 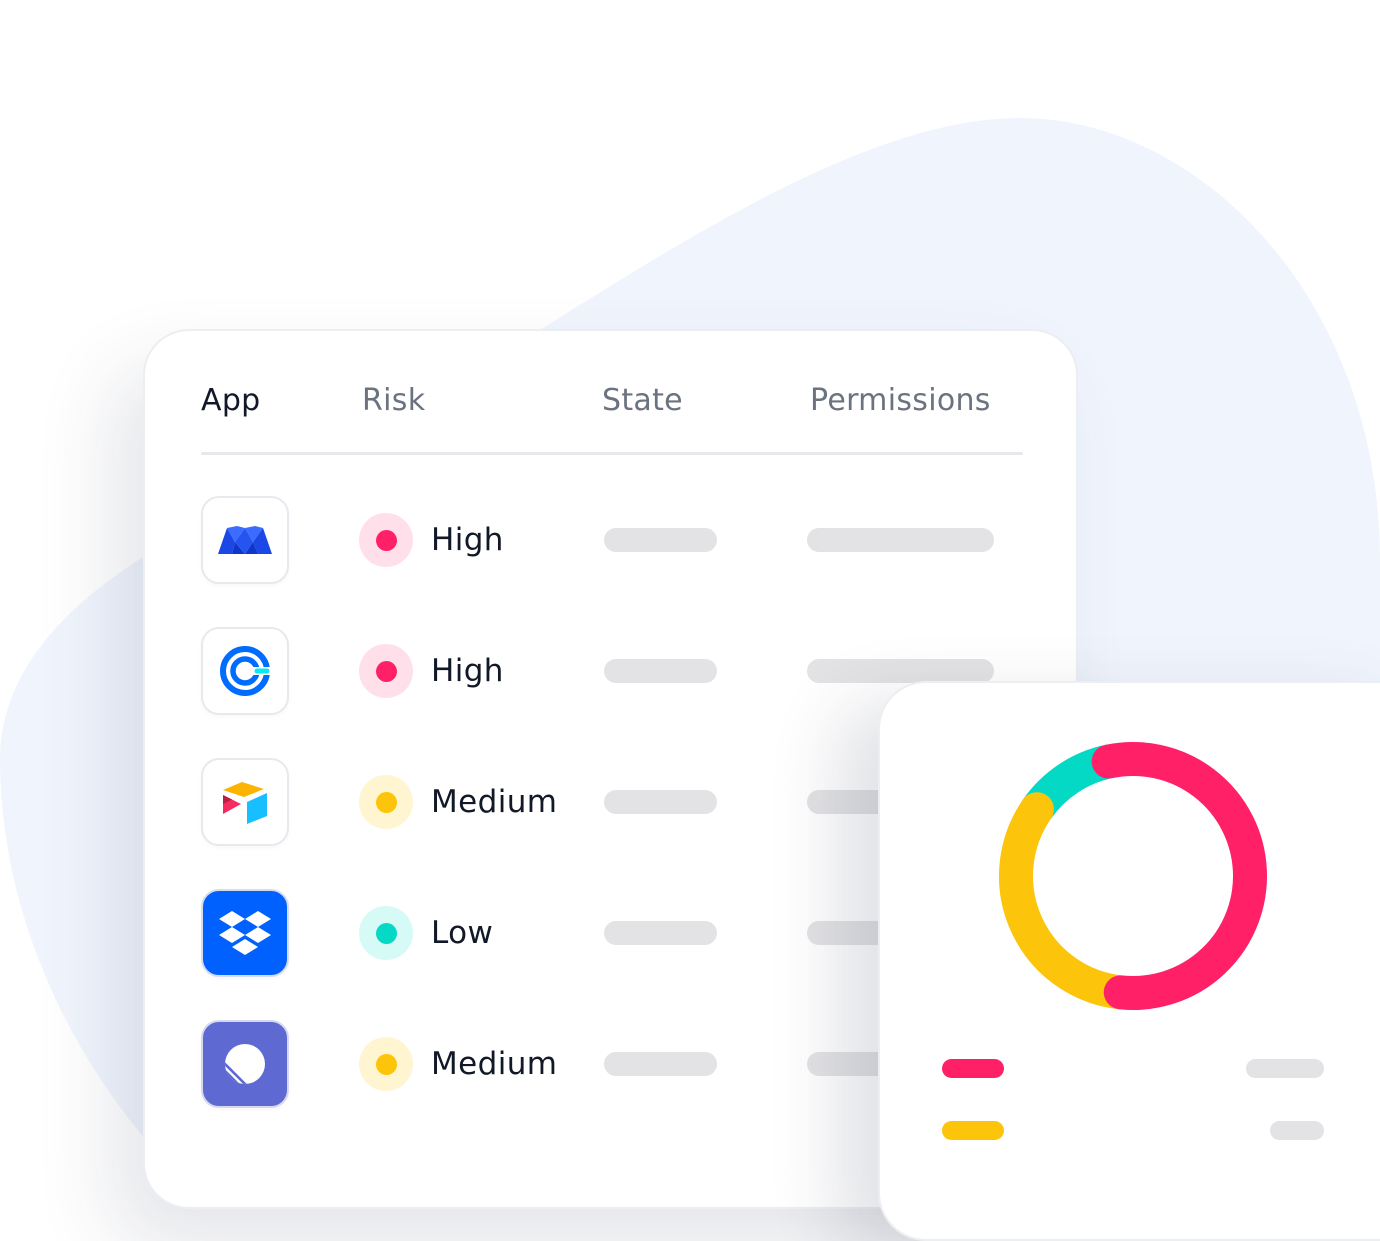 I want to click on column-header-risk: Risk, so click(x=393, y=401).